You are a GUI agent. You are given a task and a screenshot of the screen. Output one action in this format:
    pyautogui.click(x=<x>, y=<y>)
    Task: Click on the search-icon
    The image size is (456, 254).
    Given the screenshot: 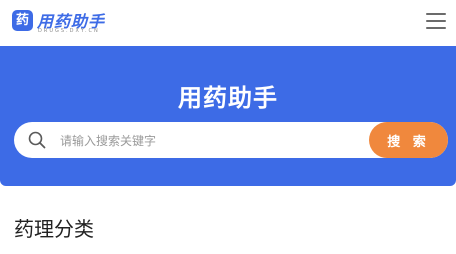 What is the action you would take?
    pyautogui.click(x=37, y=140)
    